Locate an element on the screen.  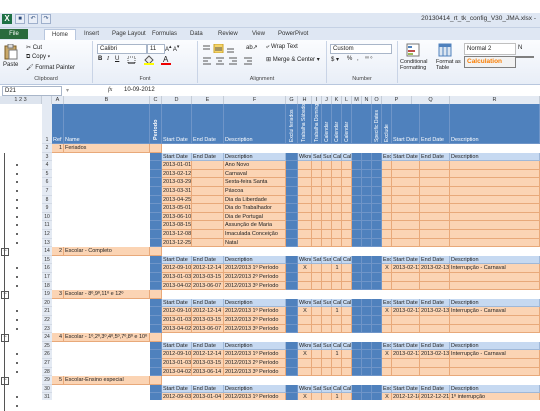
group-name-cell: Escolar-Ensino especial is located at coordinates (107, 380).